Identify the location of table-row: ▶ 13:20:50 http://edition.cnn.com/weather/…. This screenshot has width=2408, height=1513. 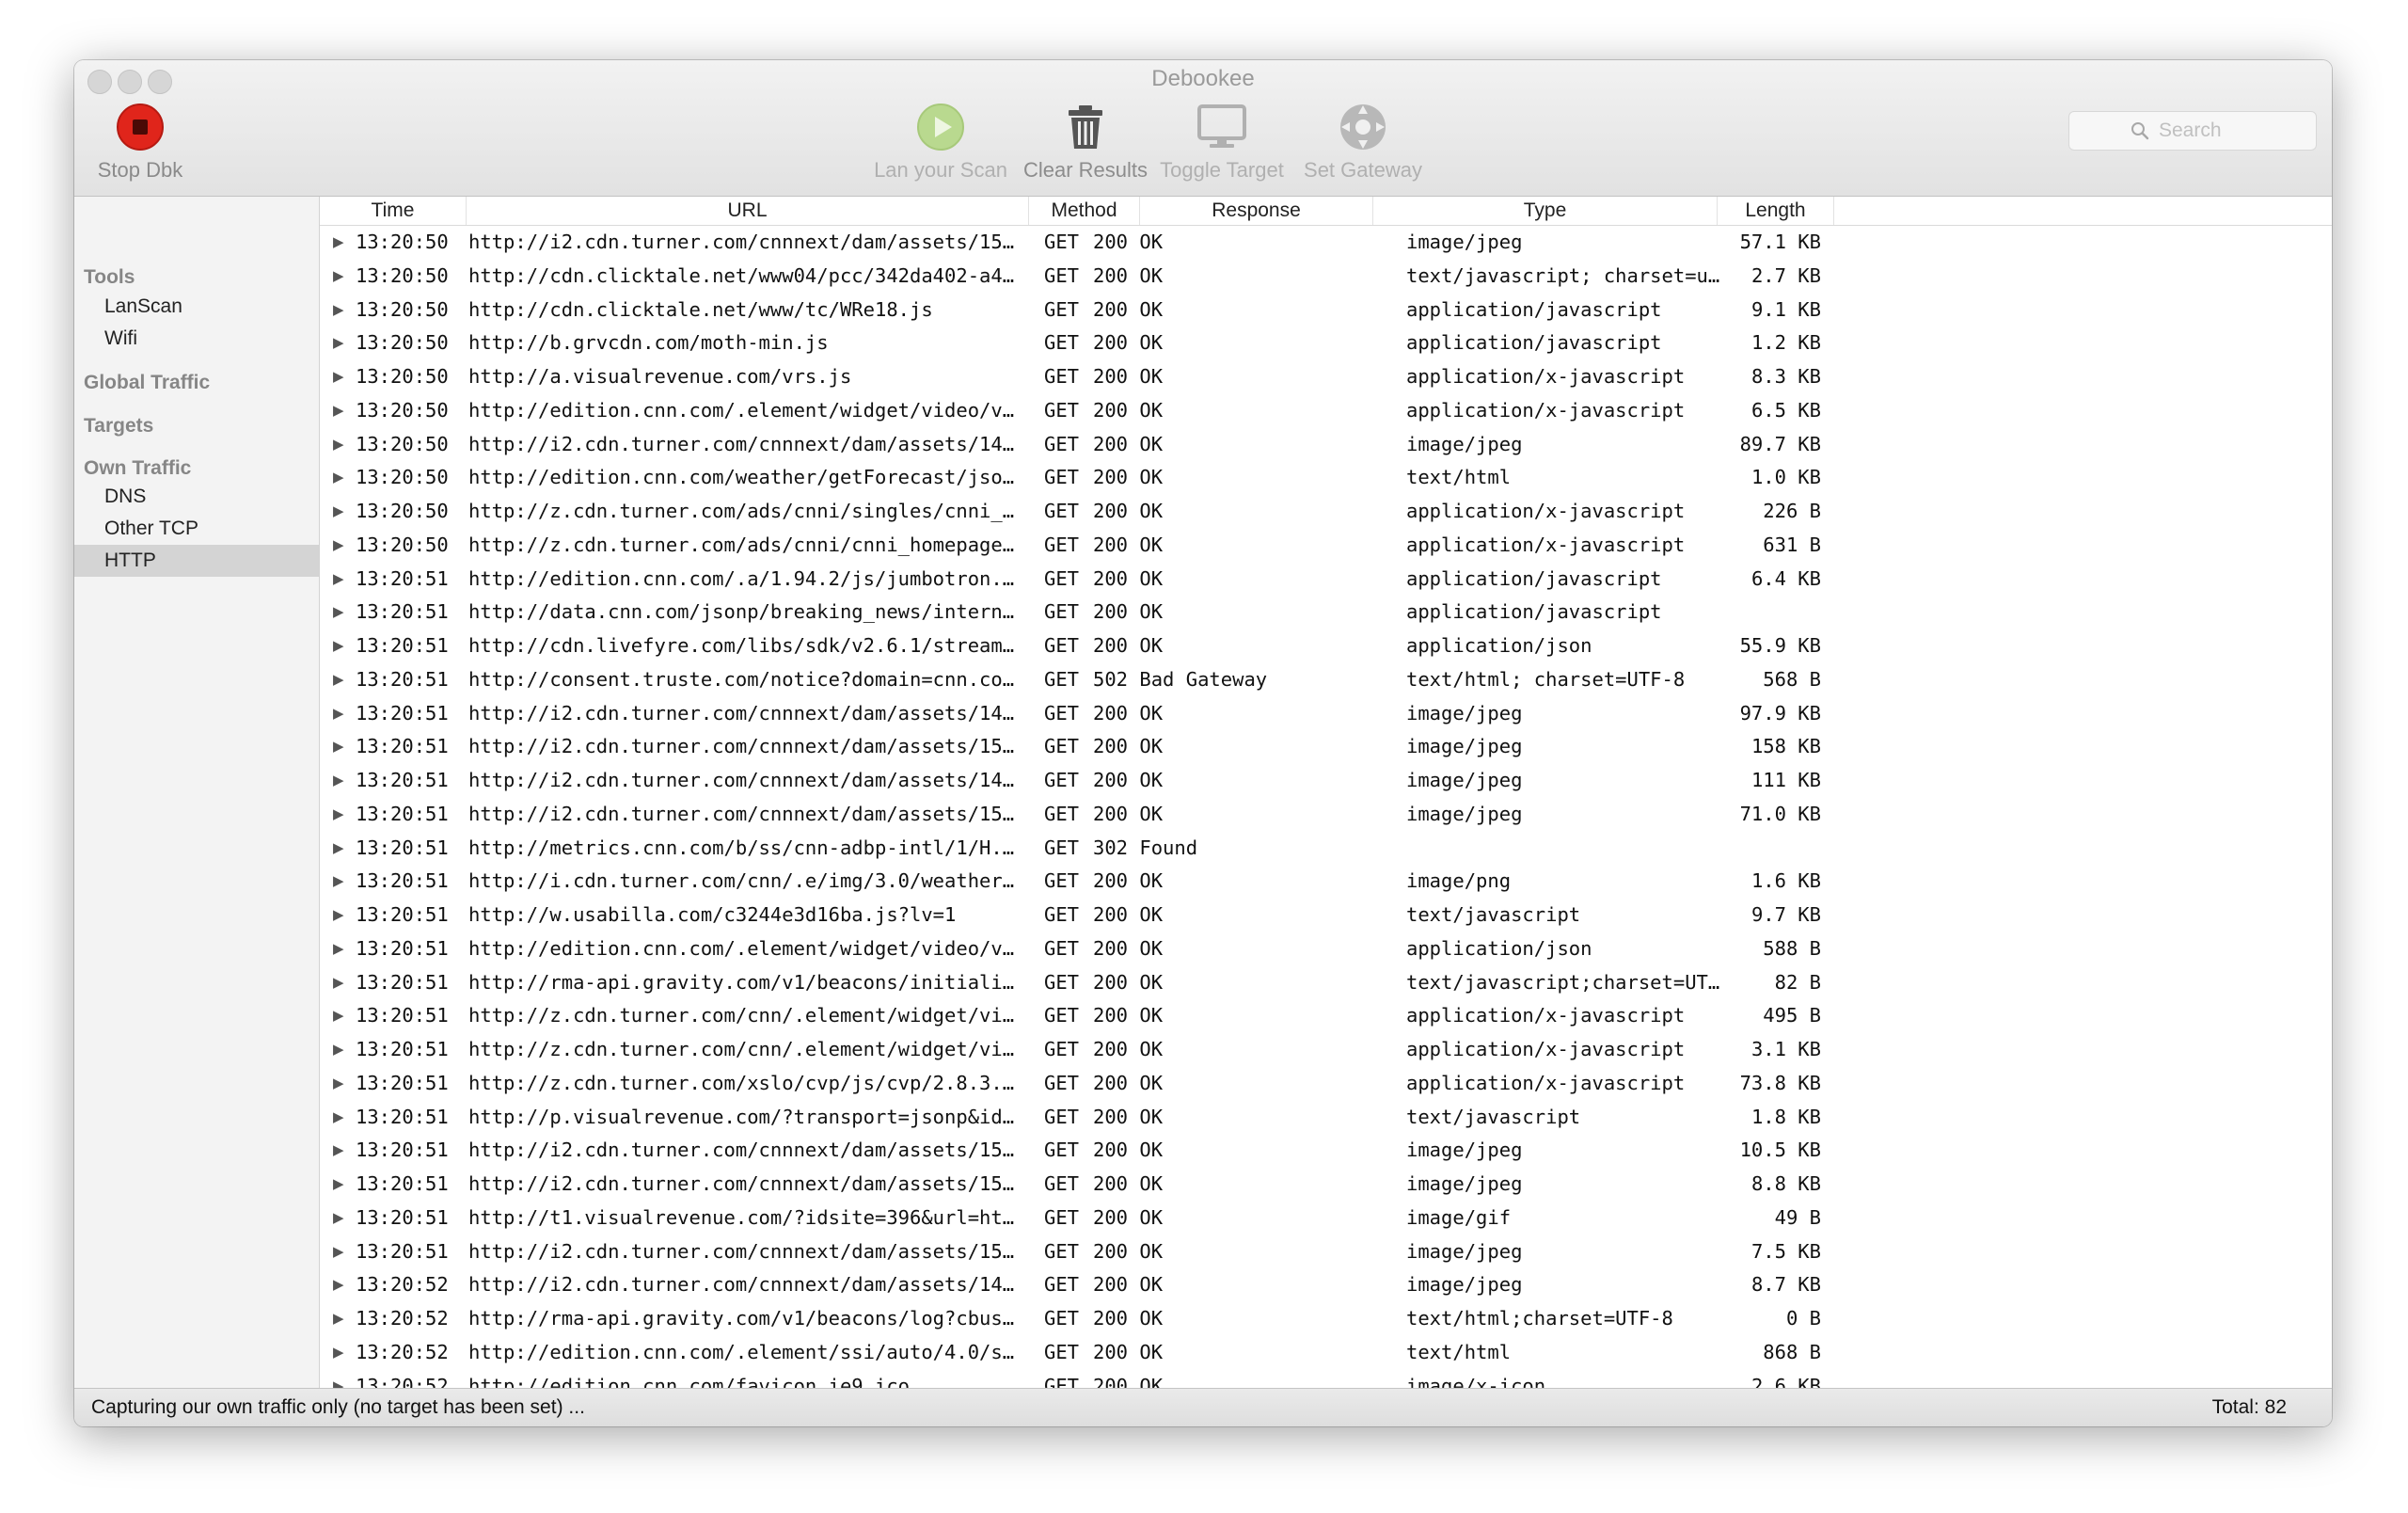
(1326, 478).